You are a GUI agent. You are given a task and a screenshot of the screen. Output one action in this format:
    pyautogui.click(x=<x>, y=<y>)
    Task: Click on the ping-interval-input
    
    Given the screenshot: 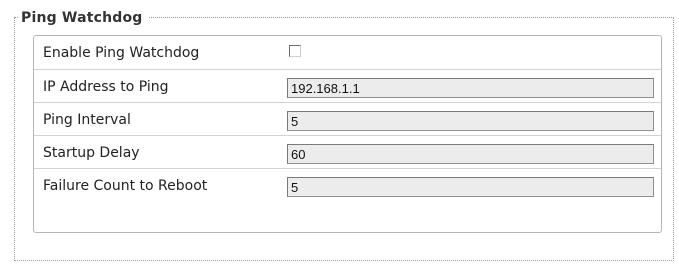 What is the action you would take?
    pyautogui.click(x=470, y=121)
    